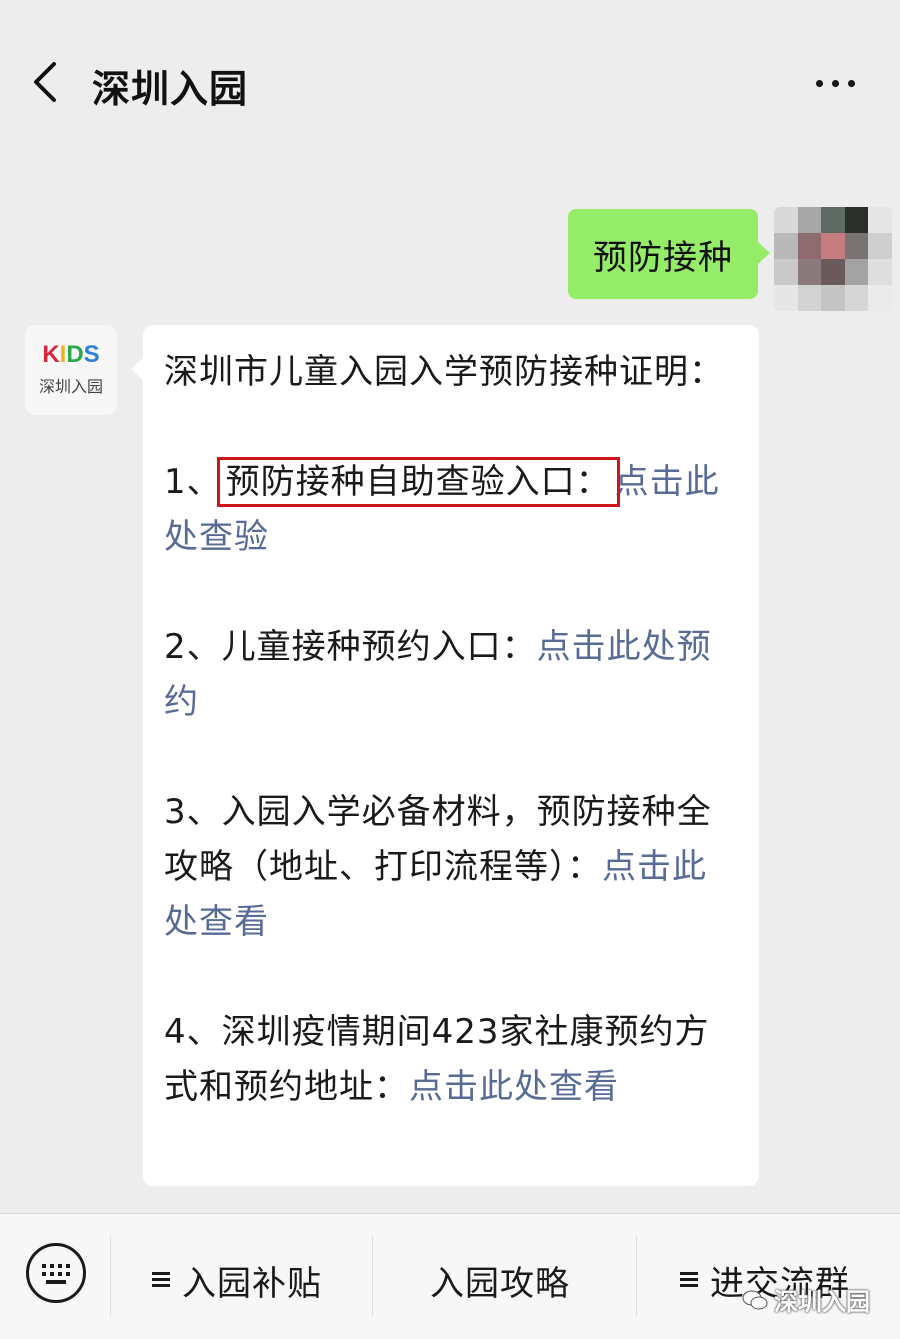  I want to click on list-item: 3、入园入学必备材料，预防接种全攻略（地址、打印流程等）：点击此处查看, so click(451, 867).